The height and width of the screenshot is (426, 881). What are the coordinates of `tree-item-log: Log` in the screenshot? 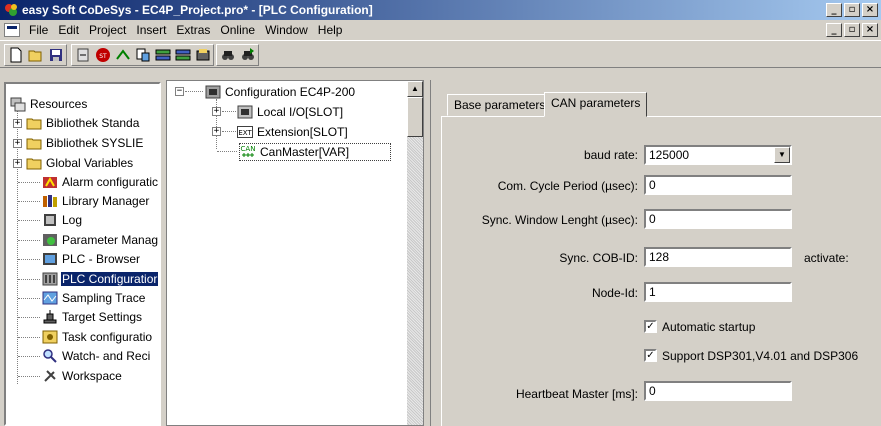 It's located at (62, 220).